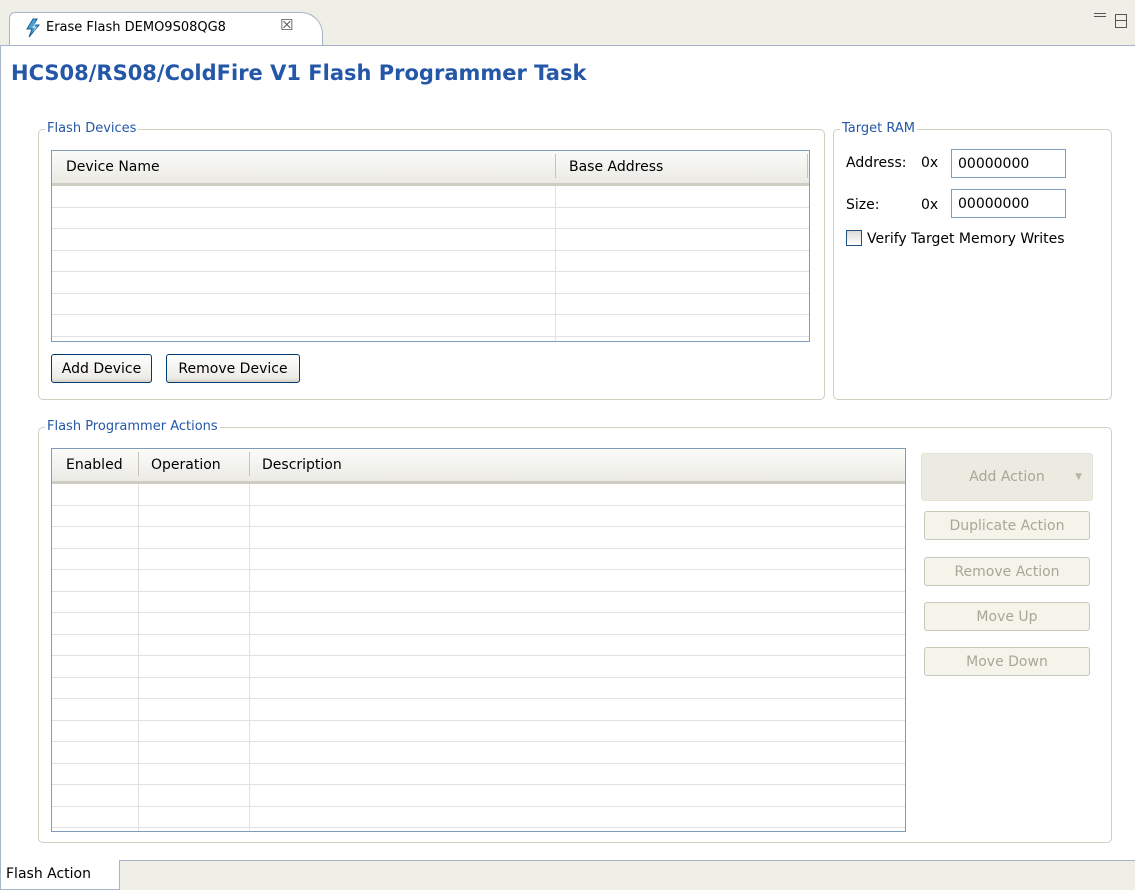 This screenshot has width=1135, height=890. I want to click on column-header-operation: Operation, so click(186, 465).